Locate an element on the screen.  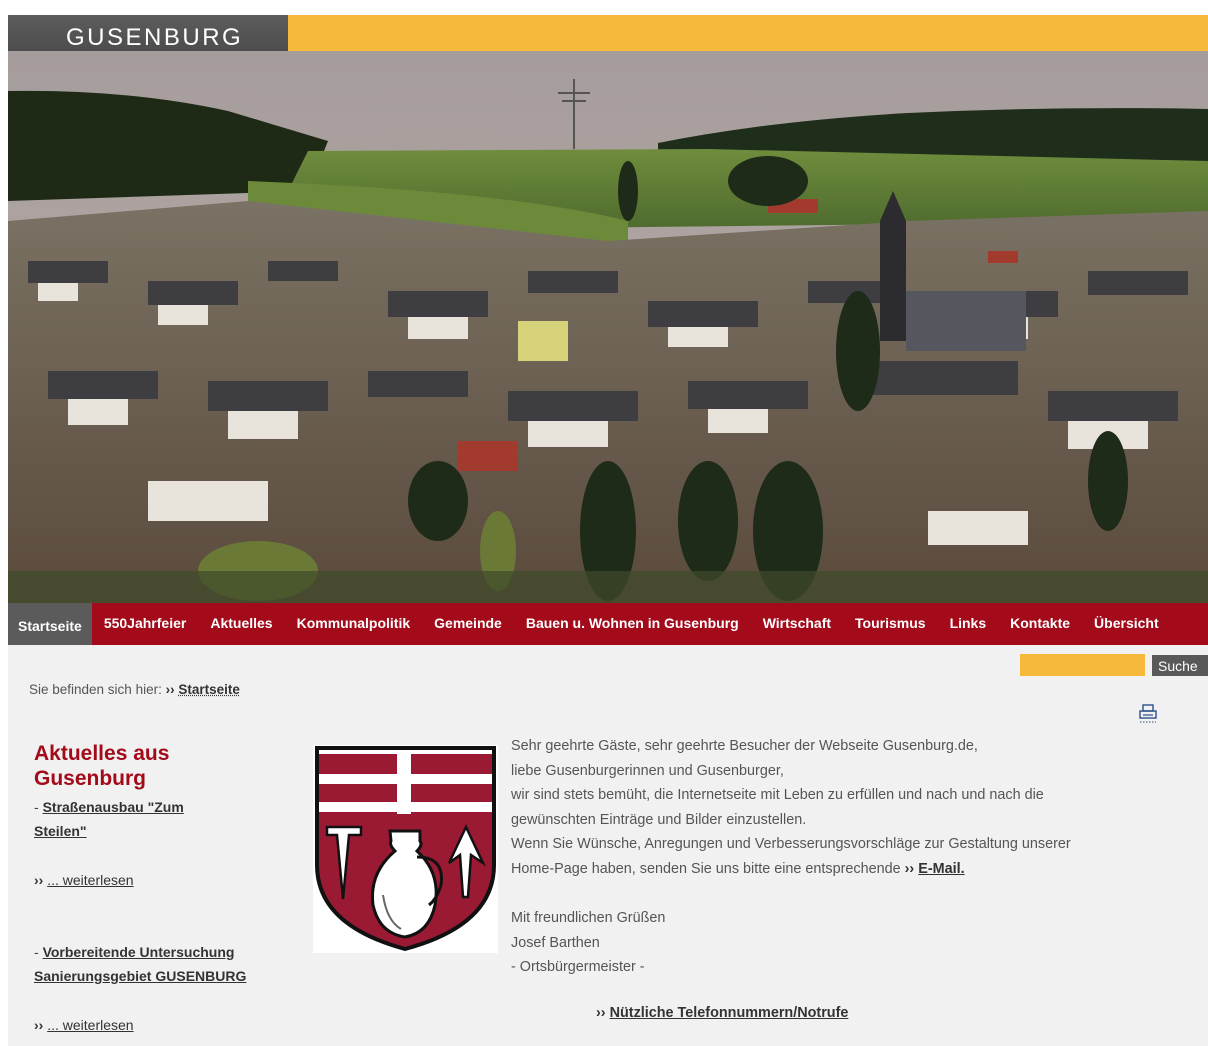
nav-item-bauen-wohnen: Bauen u. Wohnen in Gusenburg is located at coordinates (632, 624).